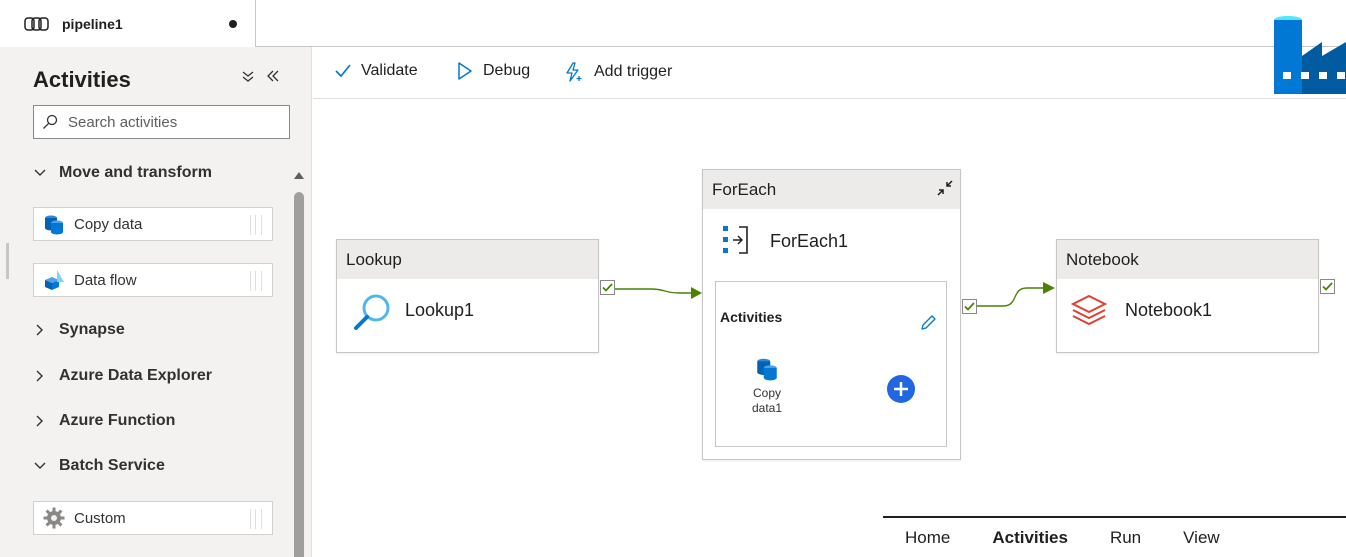  What do you see at coordinates (465, 71) in the screenshot?
I see `play-icon` at bounding box center [465, 71].